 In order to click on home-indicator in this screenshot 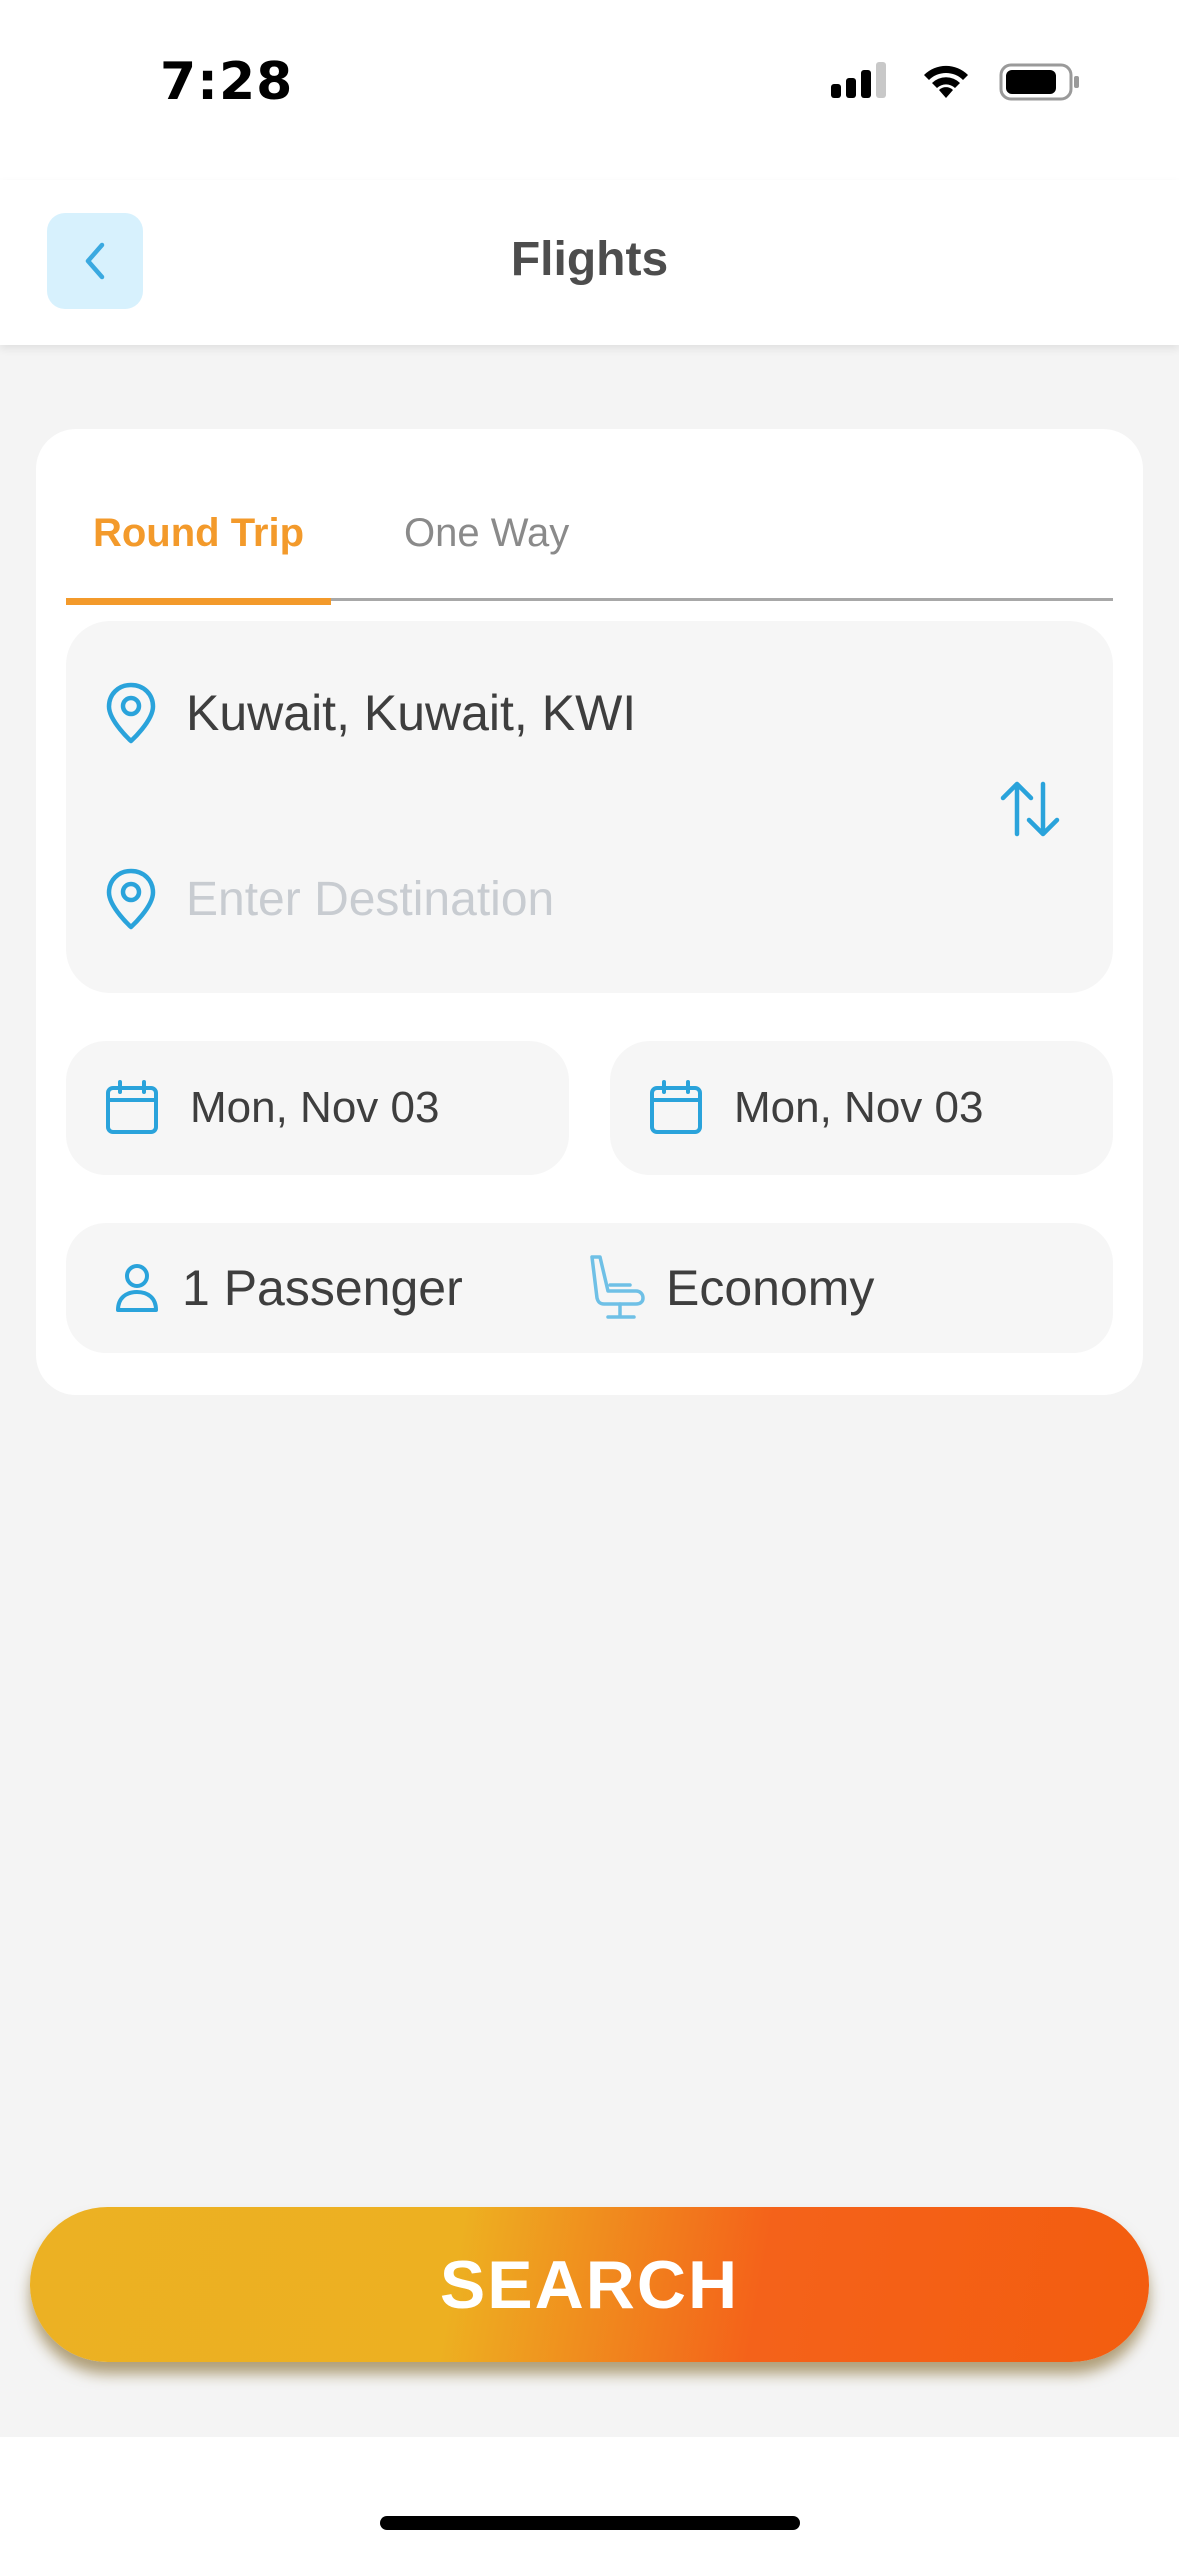, I will do `click(590, 2523)`.